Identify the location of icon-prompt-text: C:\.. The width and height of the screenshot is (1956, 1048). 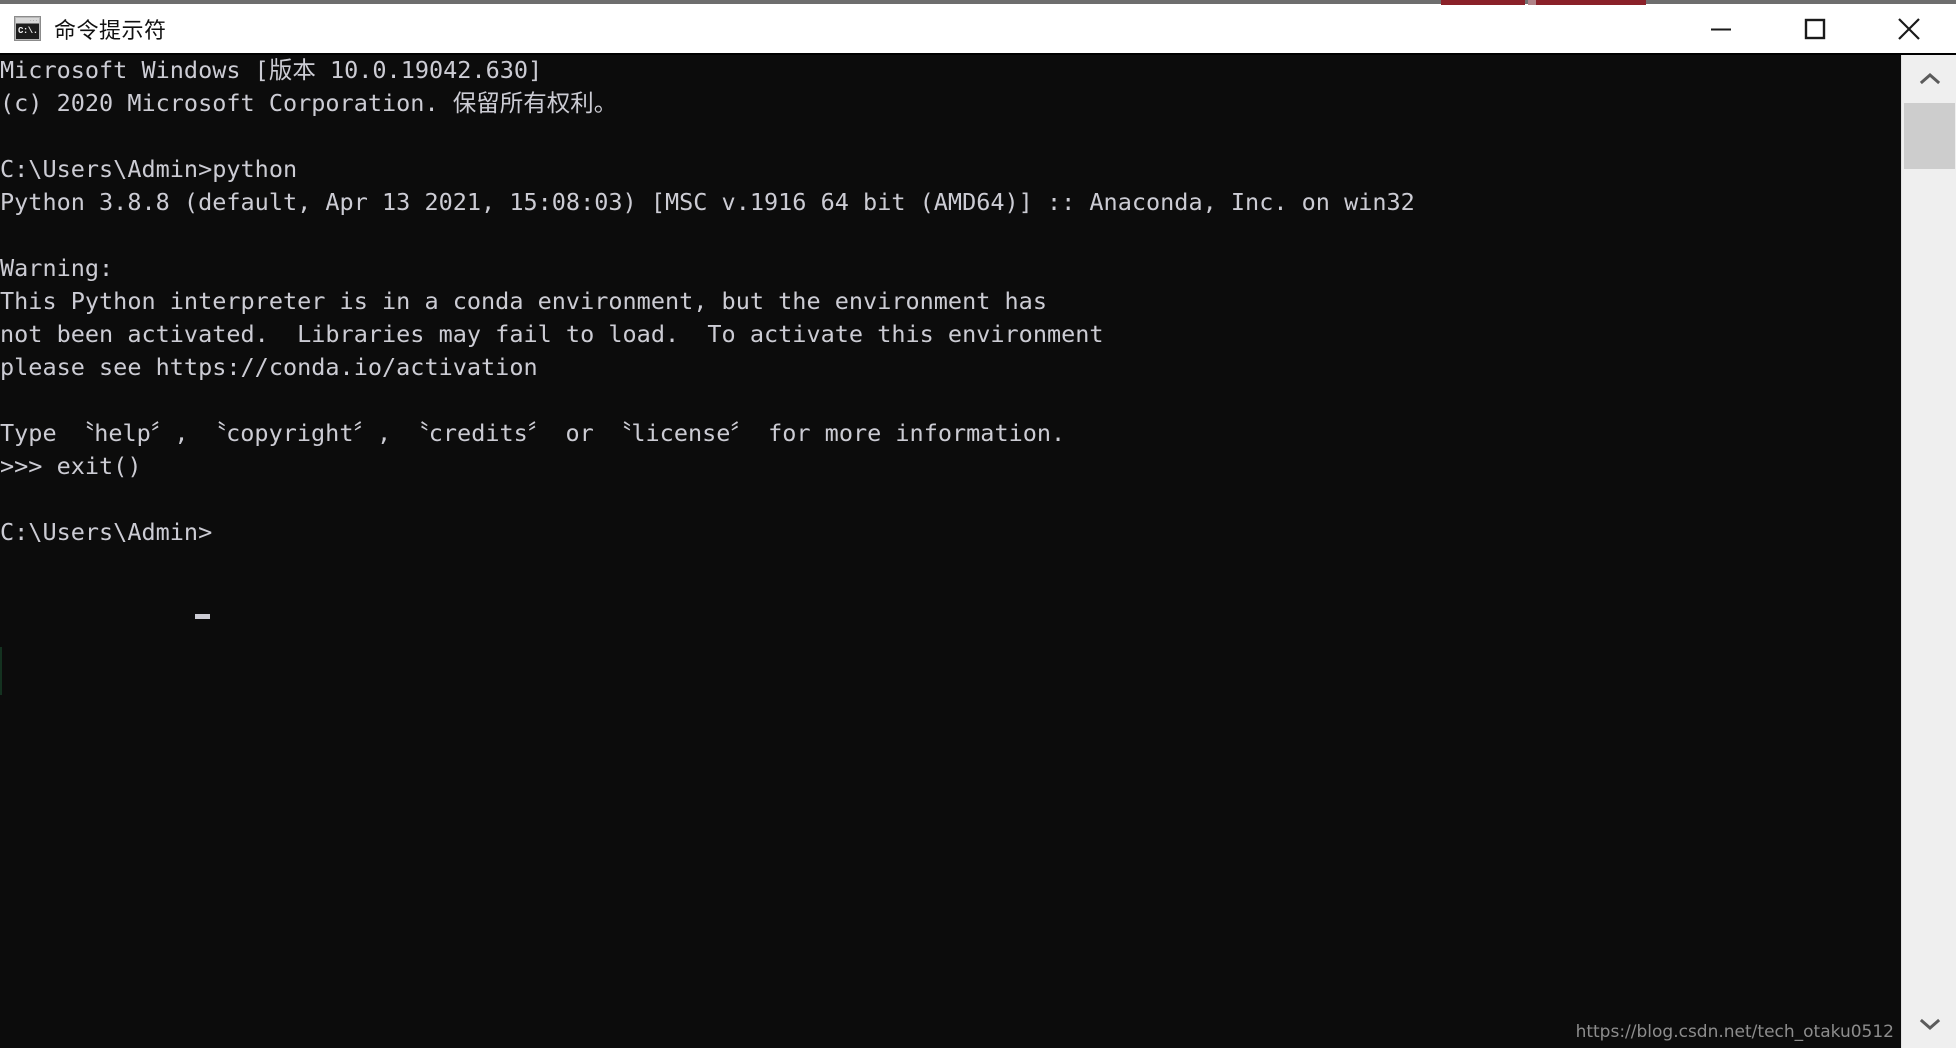
(27, 31).